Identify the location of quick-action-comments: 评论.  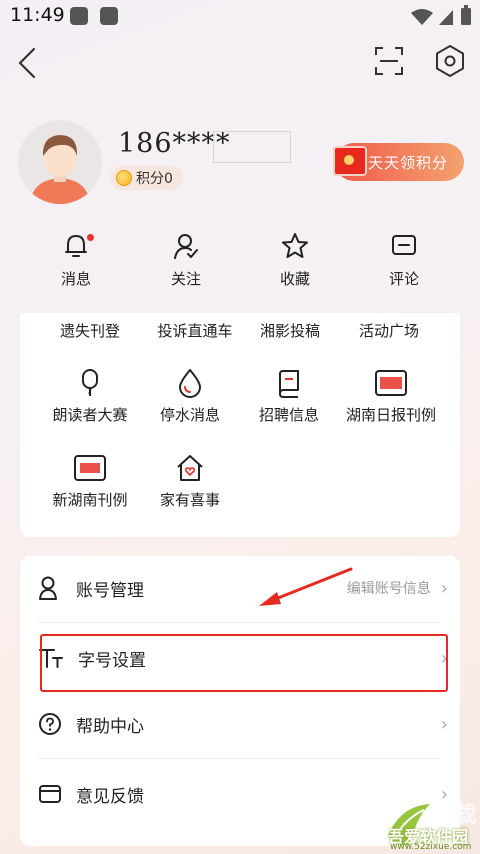
(404, 260).